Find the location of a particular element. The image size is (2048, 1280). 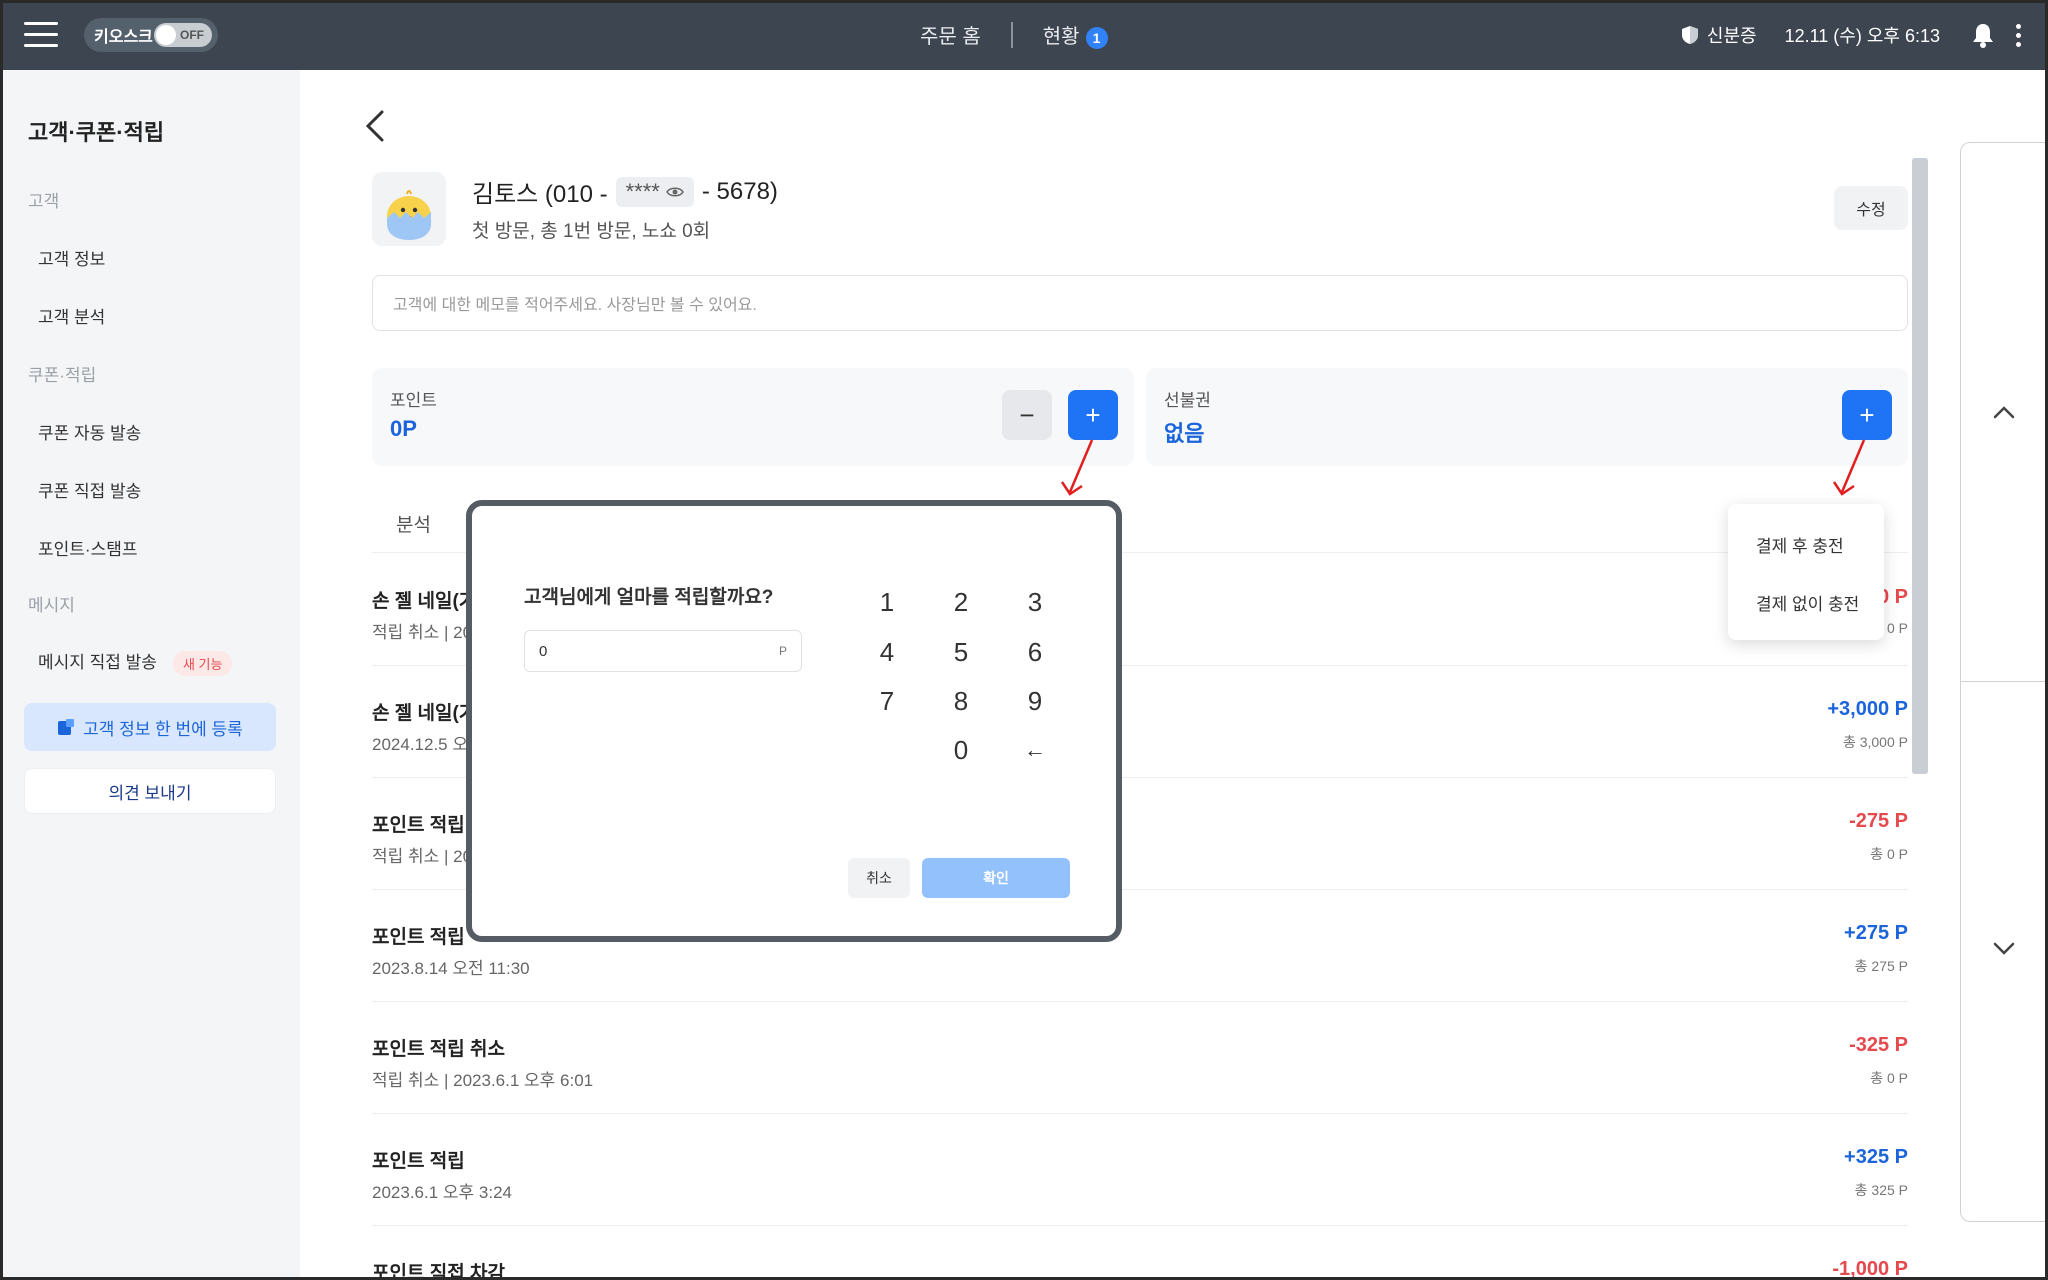

masked-phone: **** is located at coordinates (654, 191).